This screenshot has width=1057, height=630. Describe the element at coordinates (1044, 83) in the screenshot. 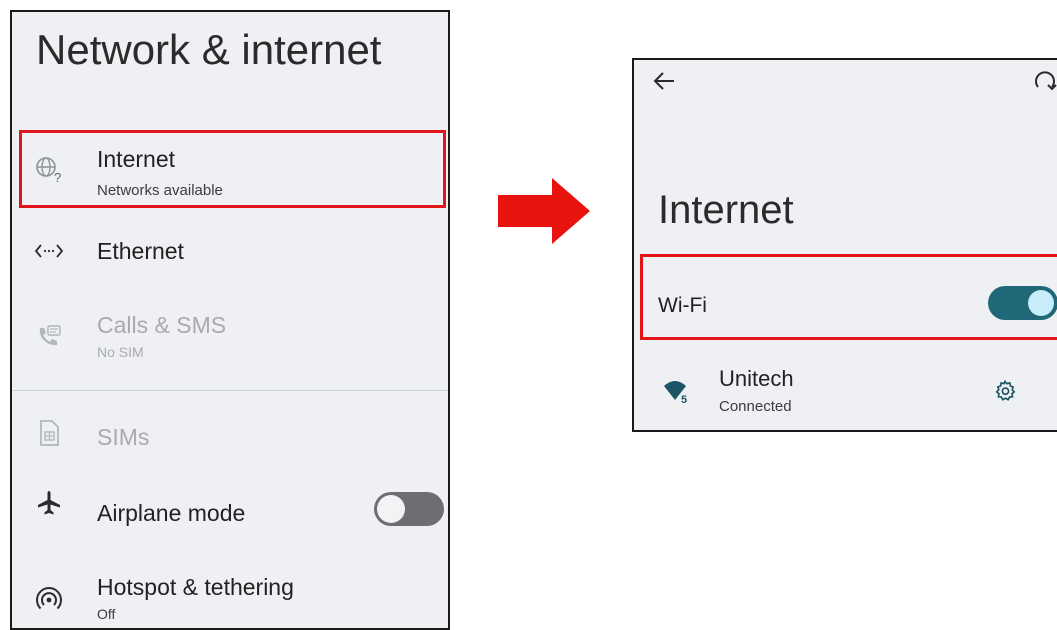

I see `network-refresh-icon` at that location.